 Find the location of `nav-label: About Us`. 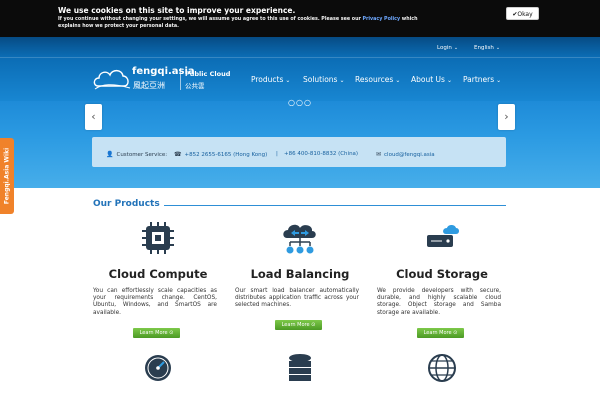

nav-label: About Us is located at coordinates (428, 79).